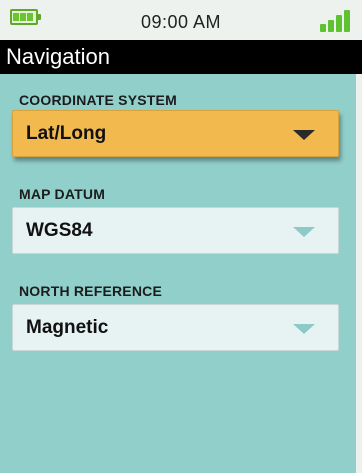  I want to click on coordinate-system-dropdown: Lat/Long, so click(175, 133).